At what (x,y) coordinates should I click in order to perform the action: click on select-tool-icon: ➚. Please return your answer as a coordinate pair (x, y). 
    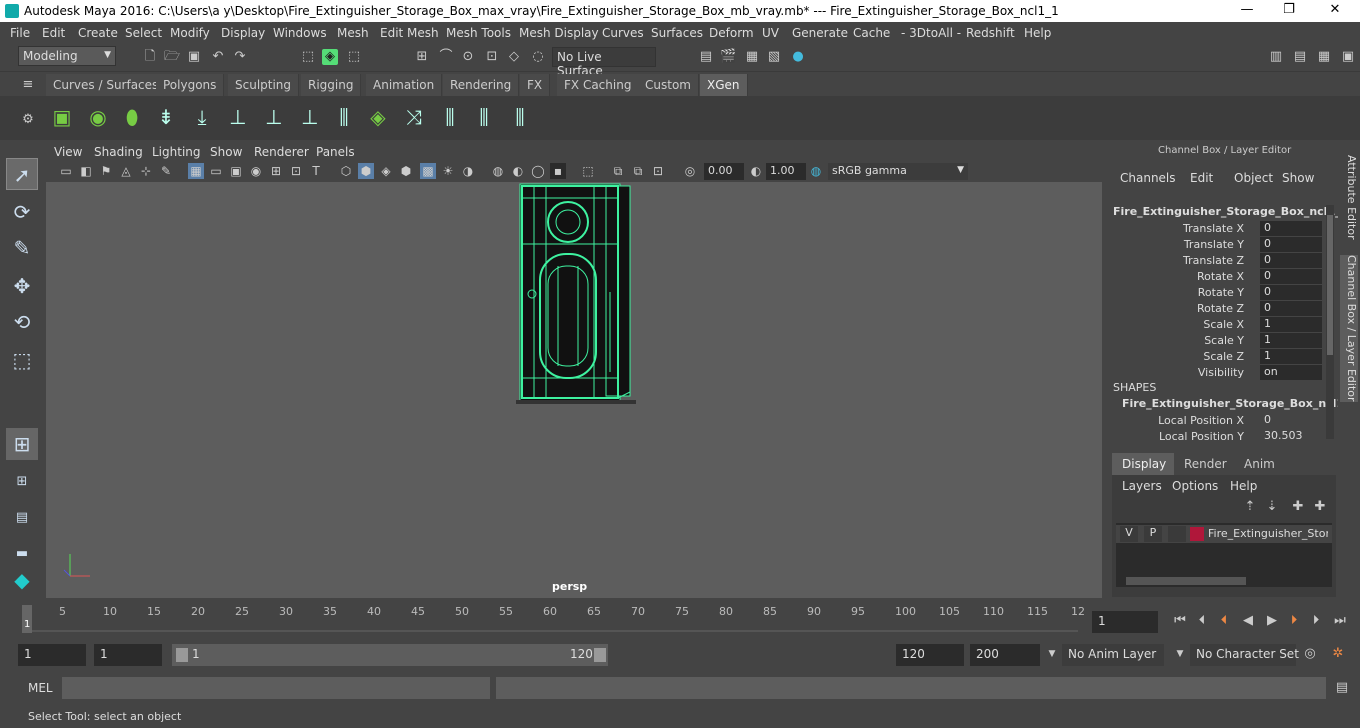
    Looking at the image, I should click on (22, 174).